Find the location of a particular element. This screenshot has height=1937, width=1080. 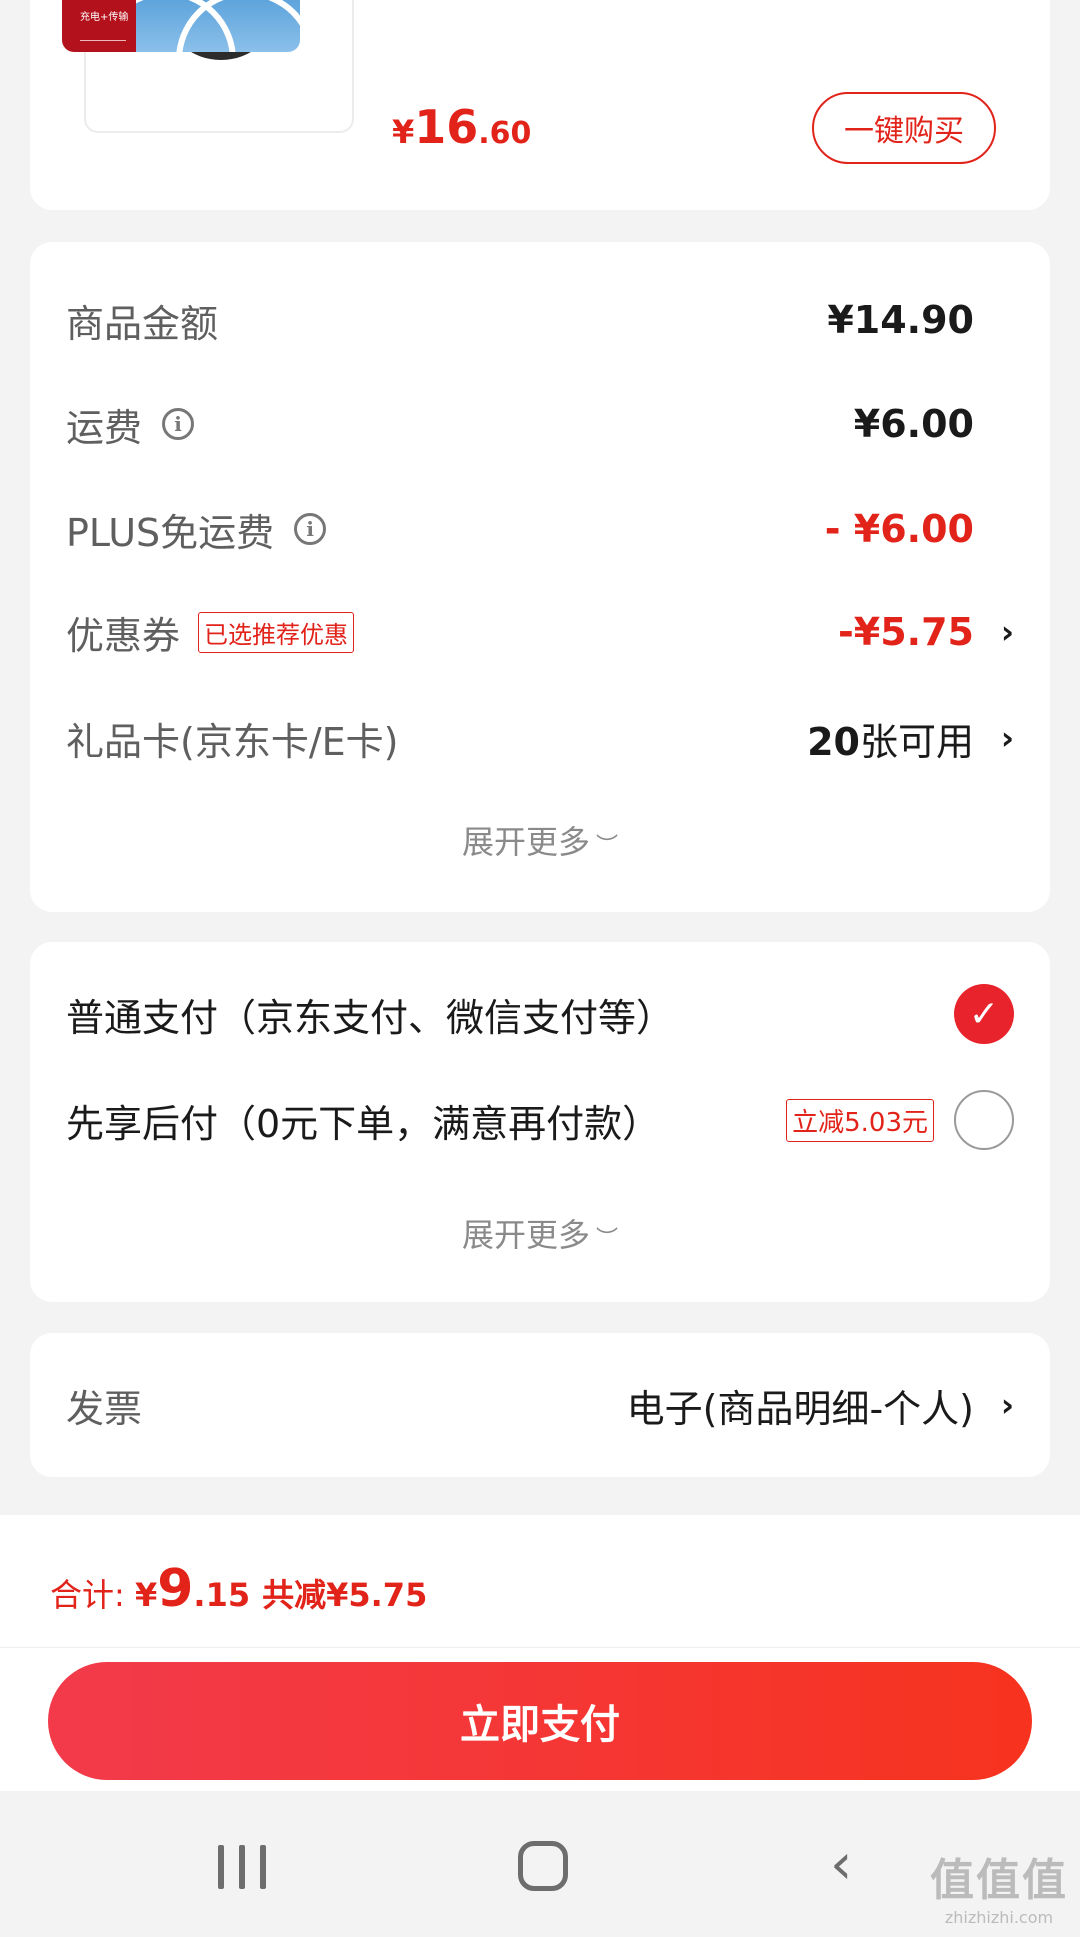

thumb-image is located at coordinates (218, 26).